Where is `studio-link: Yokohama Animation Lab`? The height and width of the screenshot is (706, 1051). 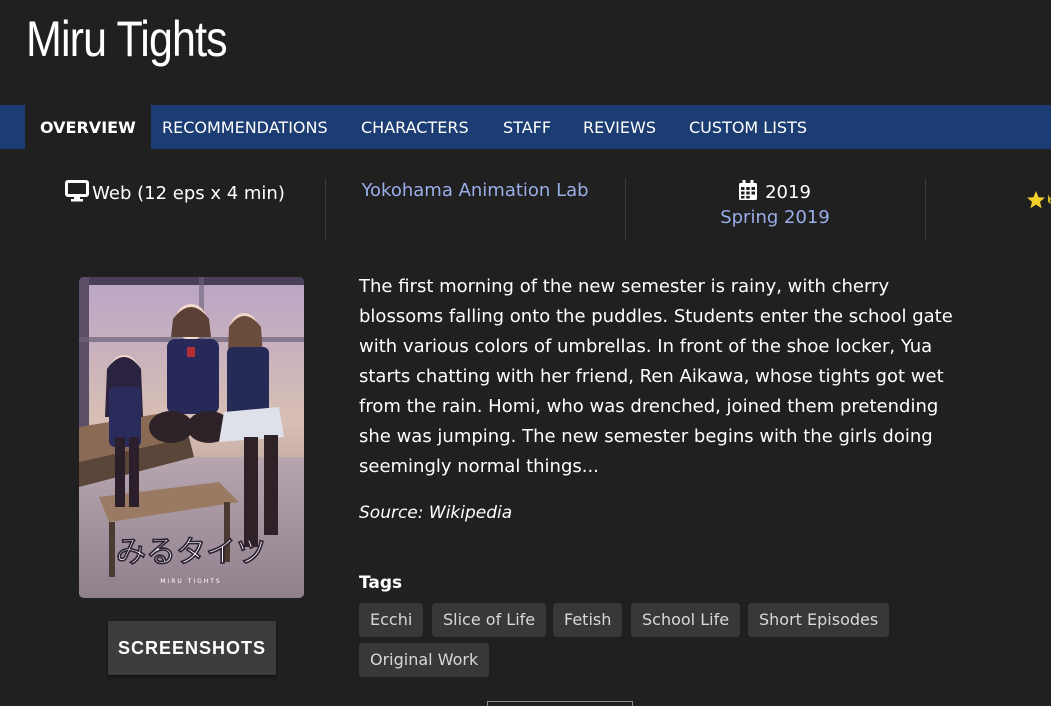 studio-link: Yokohama Animation Lab is located at coordinates (474, 190).